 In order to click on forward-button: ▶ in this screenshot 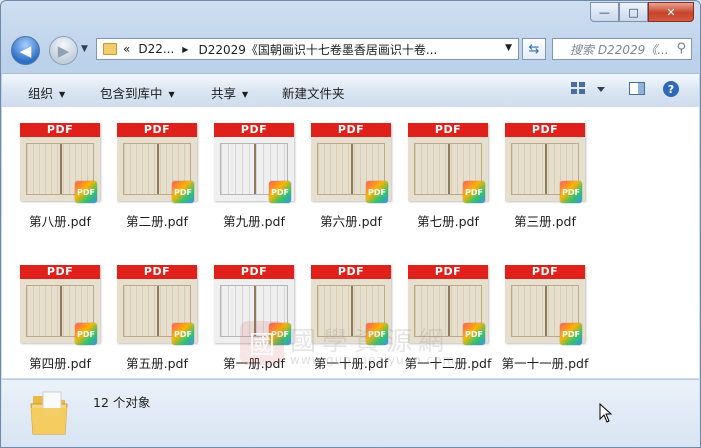, I will do `click(63, 50)`.